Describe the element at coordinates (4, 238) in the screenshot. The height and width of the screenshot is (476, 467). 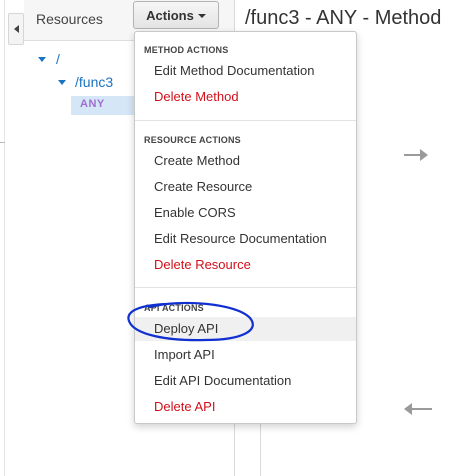
I see `left-rail` at that location.